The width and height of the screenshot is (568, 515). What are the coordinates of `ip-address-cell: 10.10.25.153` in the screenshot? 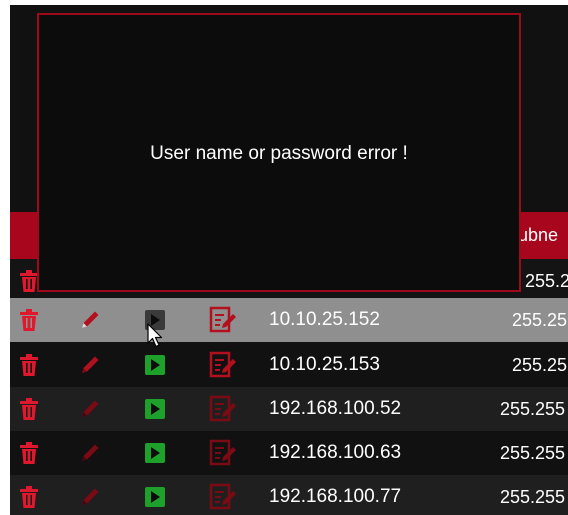 It's located at (324, 364).